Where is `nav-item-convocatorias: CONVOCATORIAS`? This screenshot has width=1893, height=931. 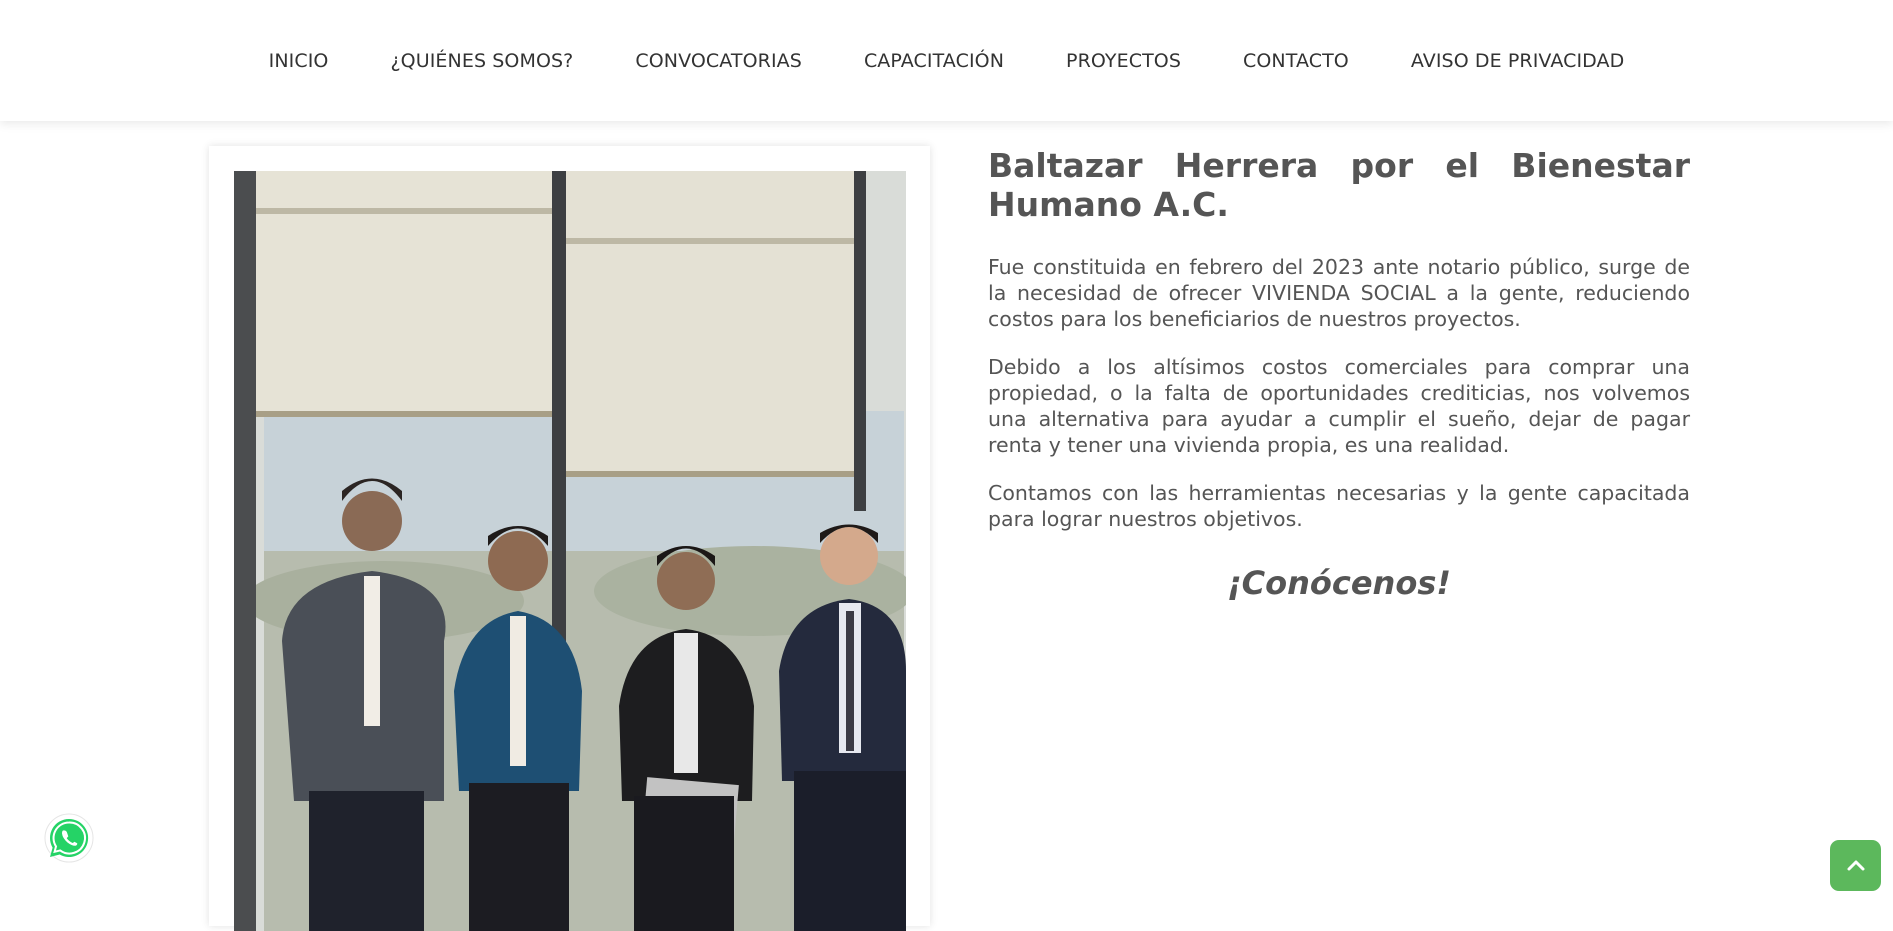
nav-item-convocatorias: CONVOCATORIAS is located at coordinates (718, 61).